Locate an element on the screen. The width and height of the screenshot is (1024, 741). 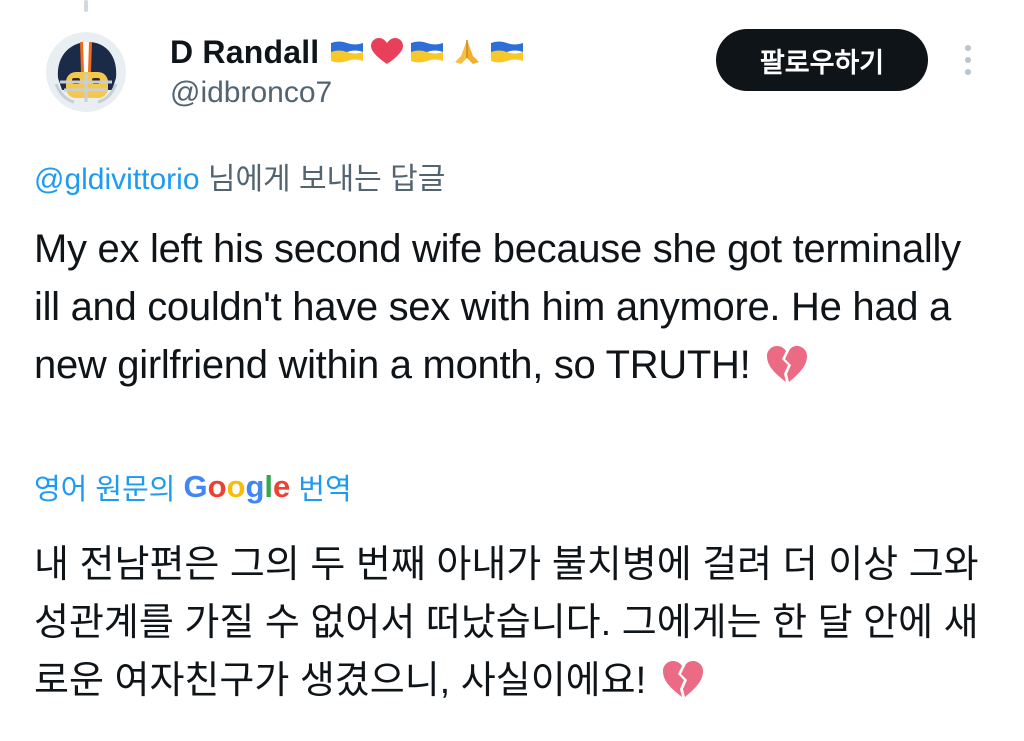
google-logo: Google is located at coordinates (237, 486).